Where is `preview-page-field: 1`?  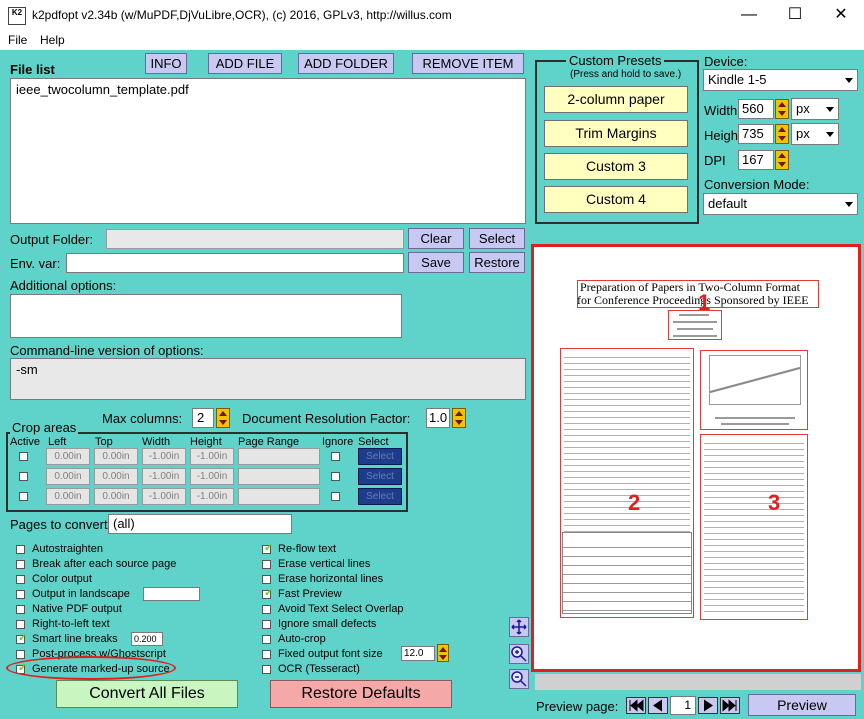 preview-page-field: 1 is located at coordinates (683, 705).